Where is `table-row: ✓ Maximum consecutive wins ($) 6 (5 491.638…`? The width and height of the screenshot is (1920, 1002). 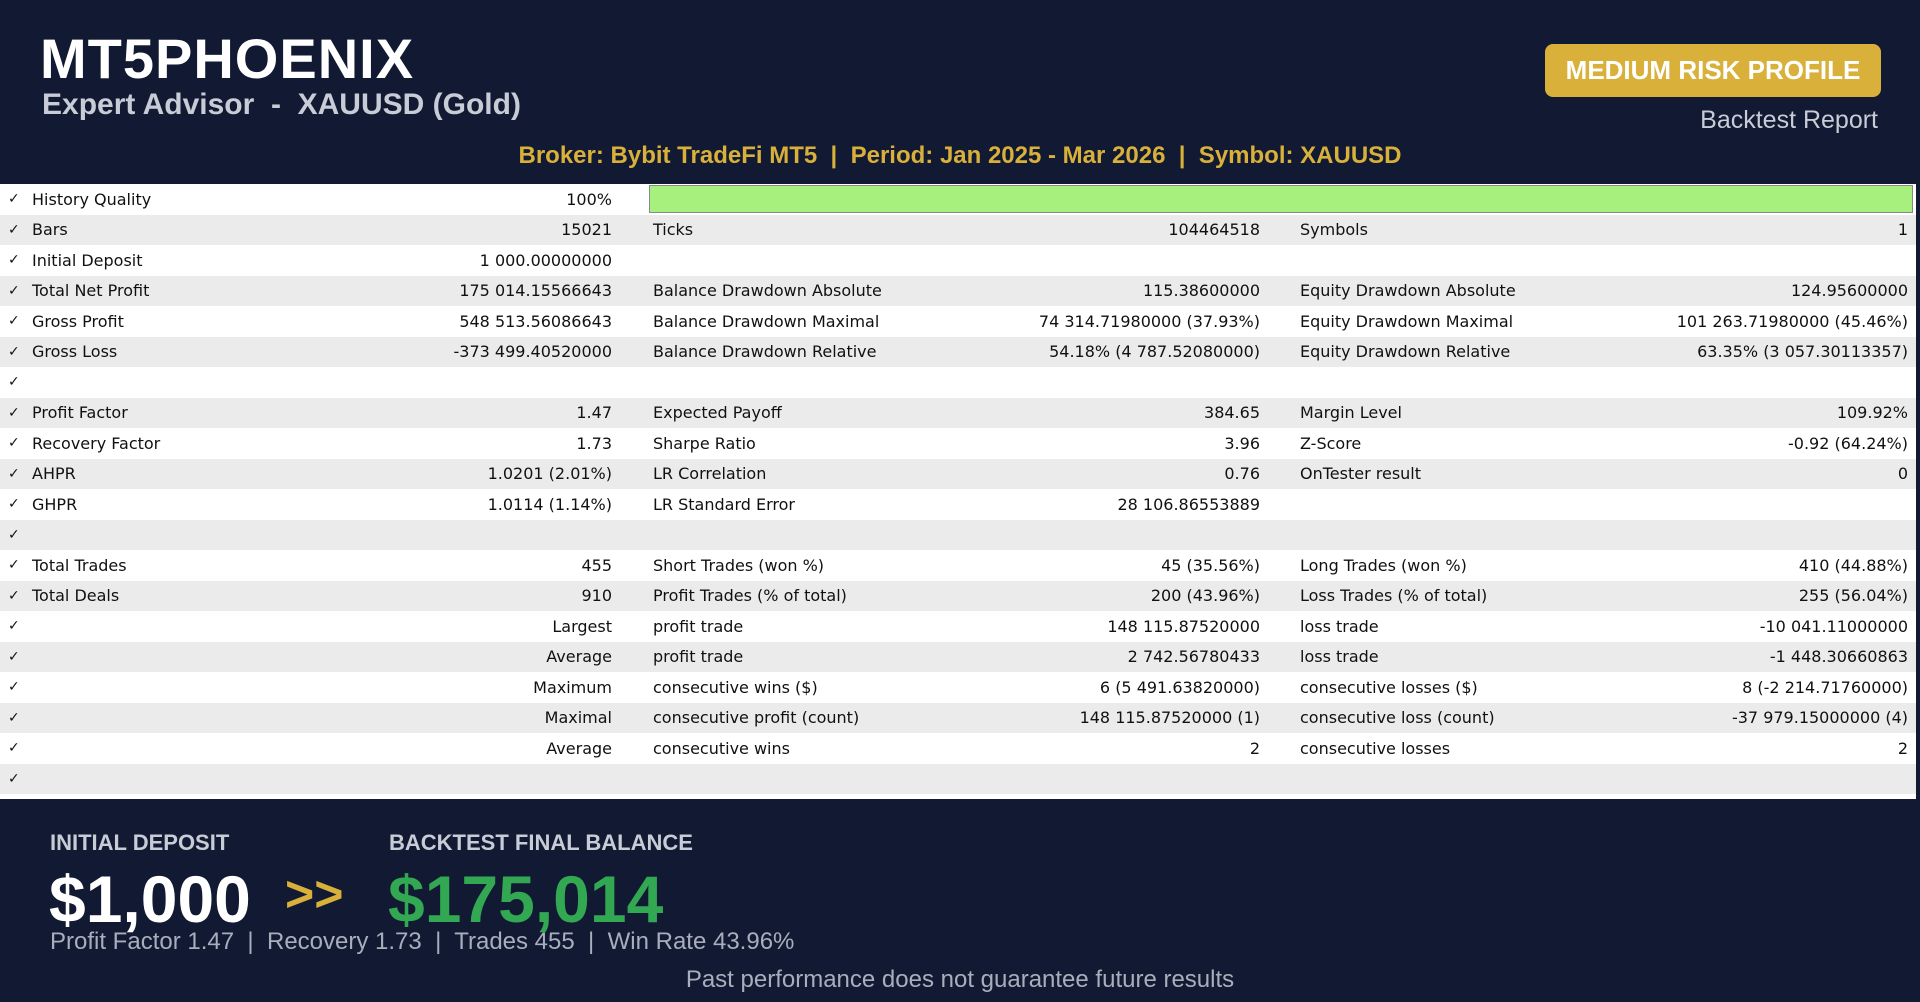
table-row: ✓ Maximum consecutive wins ($) 6 (5 491.638… is located at coordinates (958, 687).